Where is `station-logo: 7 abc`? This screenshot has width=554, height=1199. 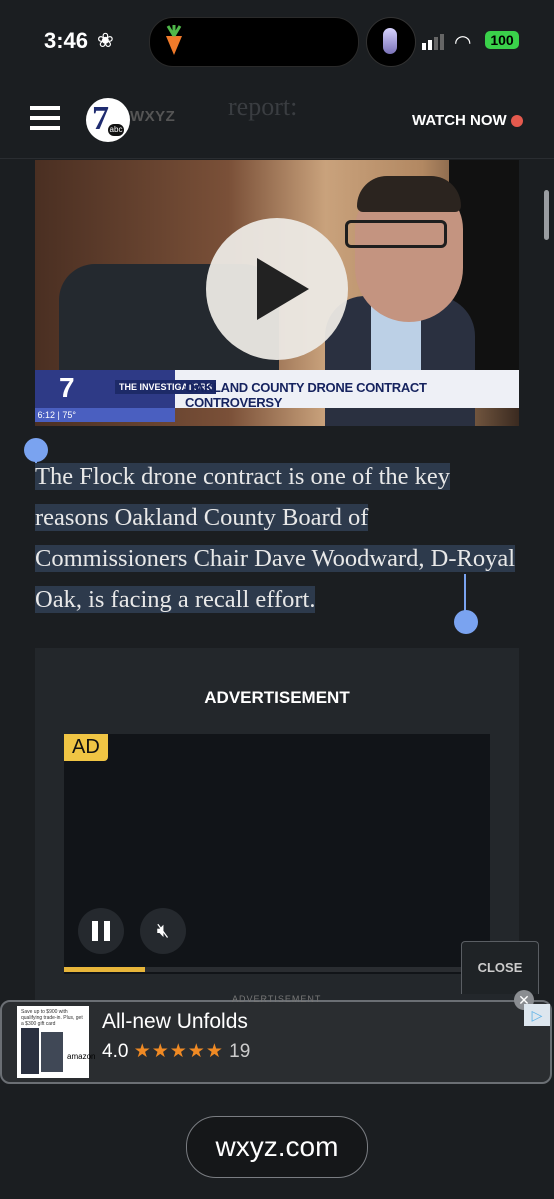 station-logo: 7 abc is located at coordinates (108, 120).